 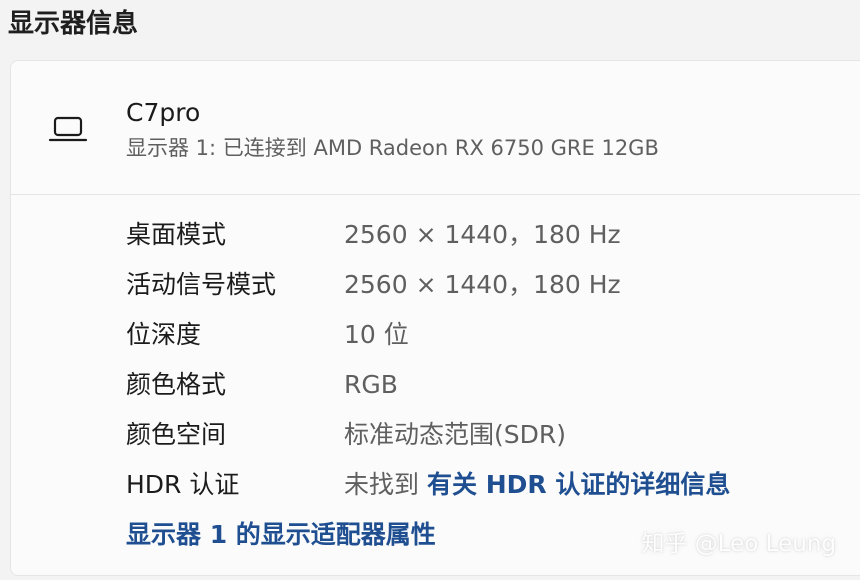 What do you see at coordinates (281, 535) in the screenshot?
I see `display-adapter-properties-link: 显示器 1 的显示适配器属性` at bounding box center [281, 535].